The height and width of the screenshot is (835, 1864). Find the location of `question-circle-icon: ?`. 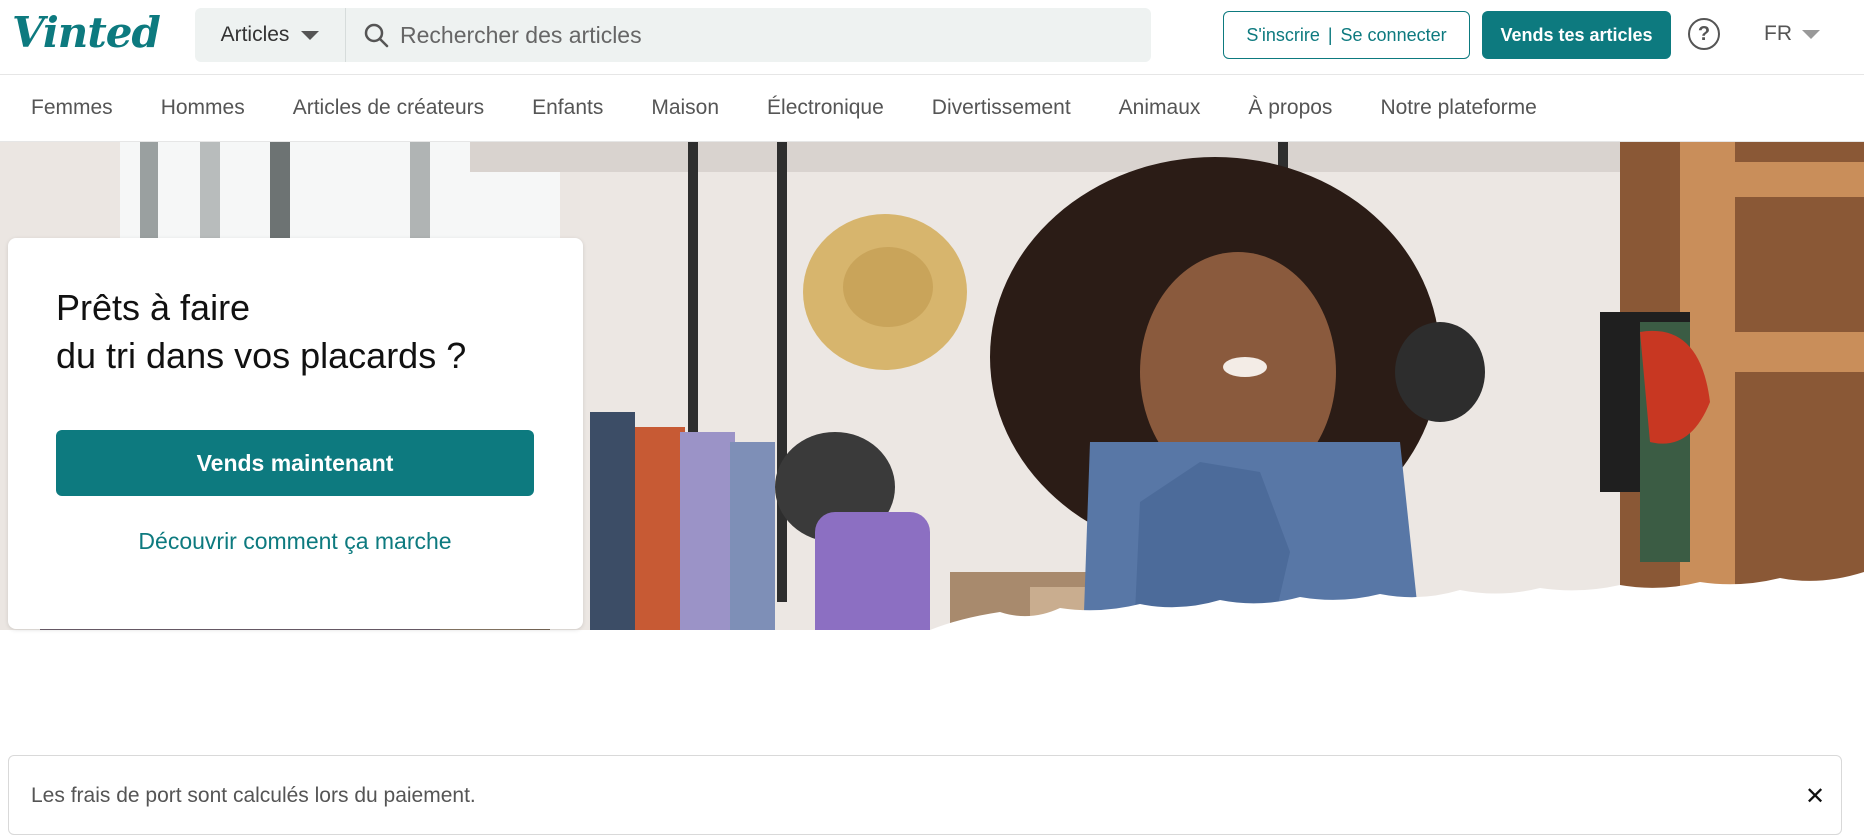

question-circle-icon: ? is located at coordinates (1704, 34).